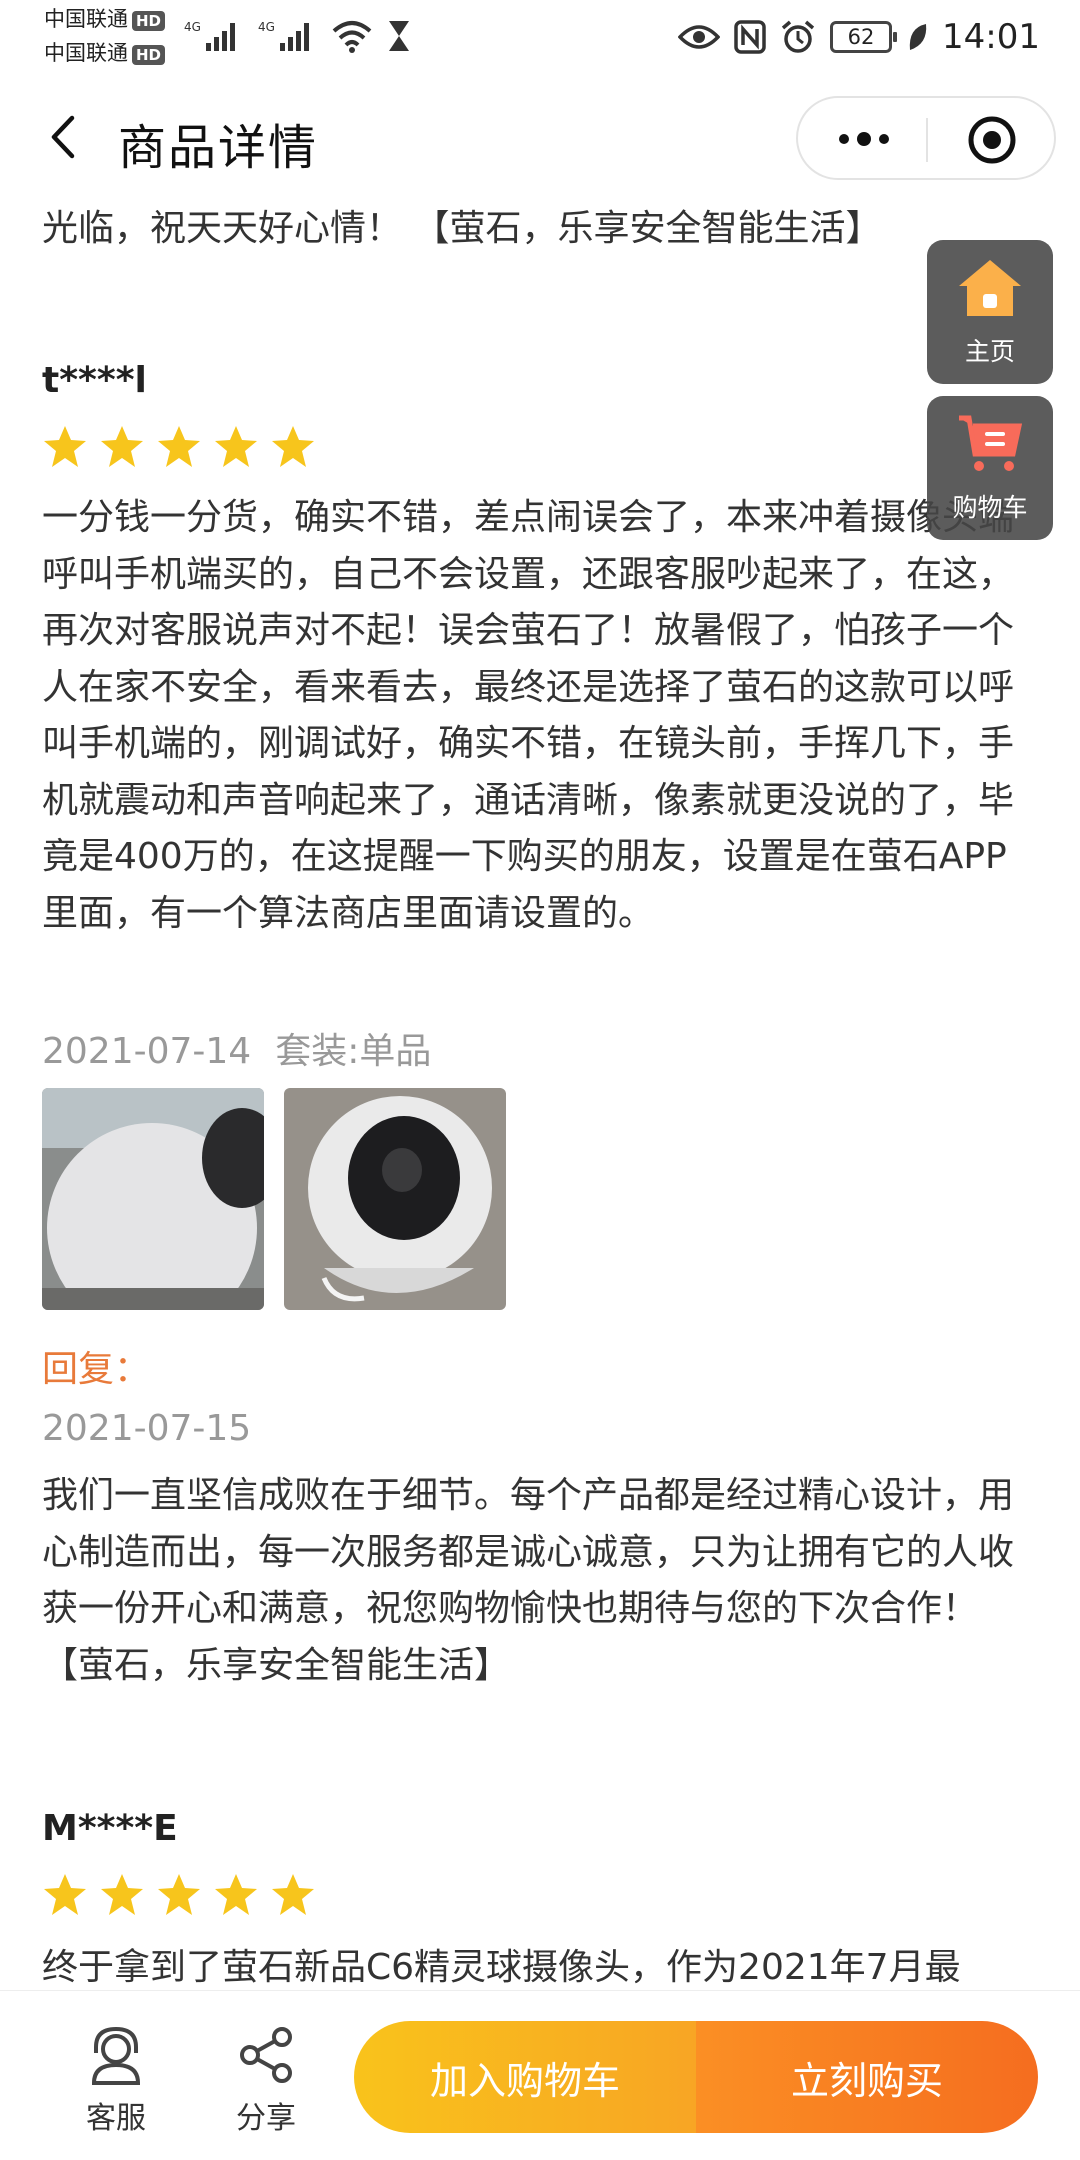 This screenshot has width=1080, height=2160. What do you see at coordinates (991, 443) in the screenshot?
I see `cart-icon` at bounding box center [991, 443].